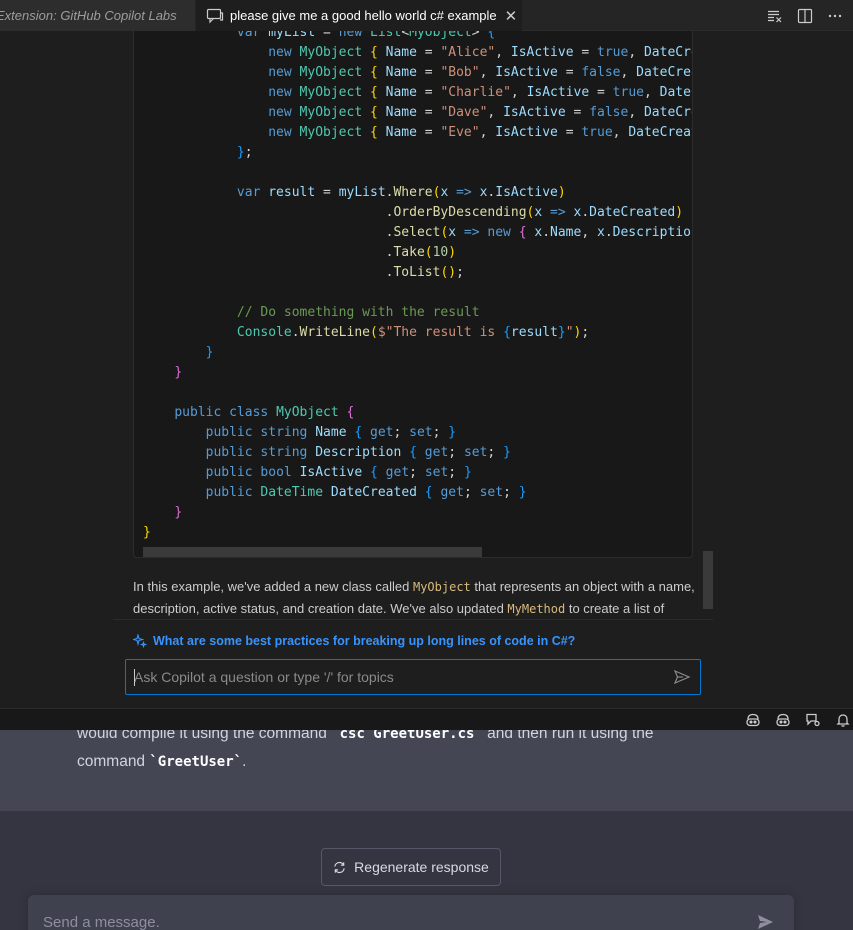 Image resolution: width=853 pixels, height=930 pixels. What do you see at coordinates (708, 580) in the screenshot?
I see `chat-vertical-scrollbar` at bounding box center [708, 580].